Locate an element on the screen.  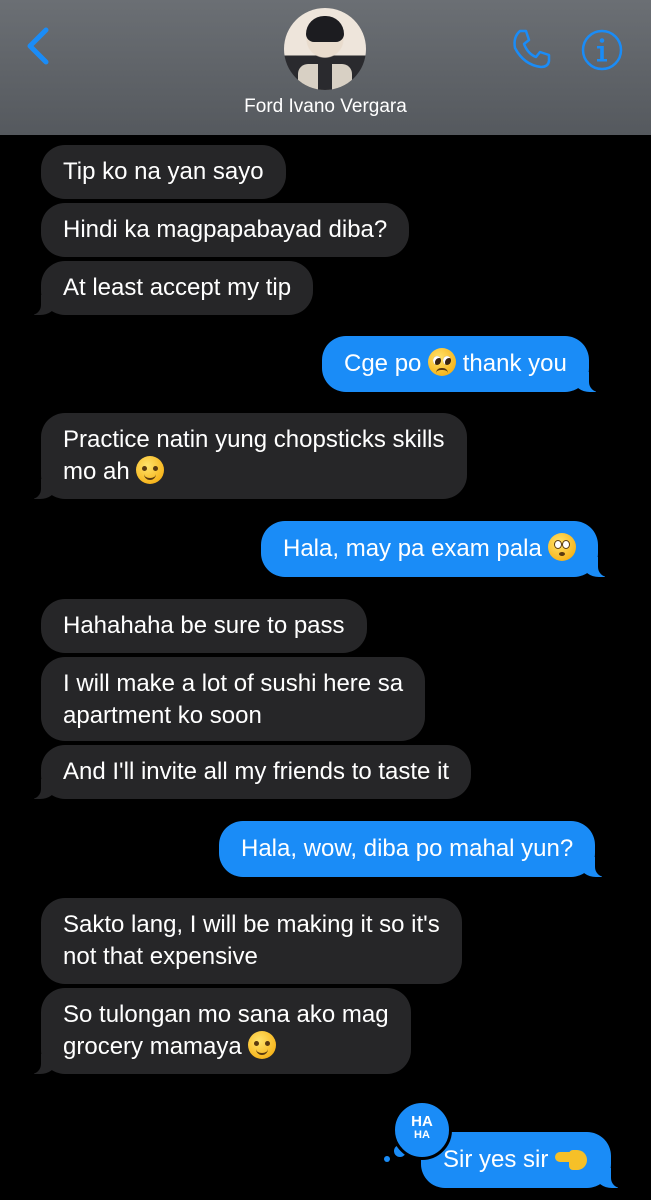
message-incoming: Tip ko na yan sayo is located at coordinates (163, 172).